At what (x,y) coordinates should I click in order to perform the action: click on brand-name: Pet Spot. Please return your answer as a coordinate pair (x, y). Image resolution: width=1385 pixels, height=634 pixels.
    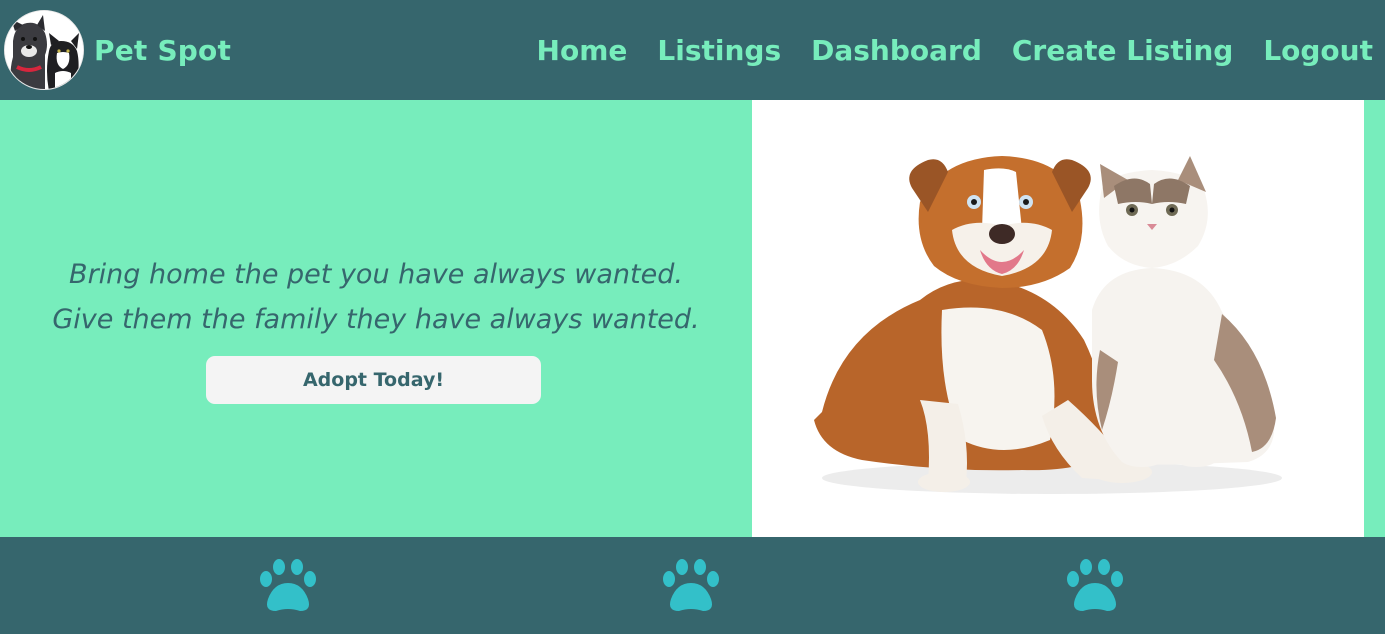
    Looking at the image, I should click on (163, 50).